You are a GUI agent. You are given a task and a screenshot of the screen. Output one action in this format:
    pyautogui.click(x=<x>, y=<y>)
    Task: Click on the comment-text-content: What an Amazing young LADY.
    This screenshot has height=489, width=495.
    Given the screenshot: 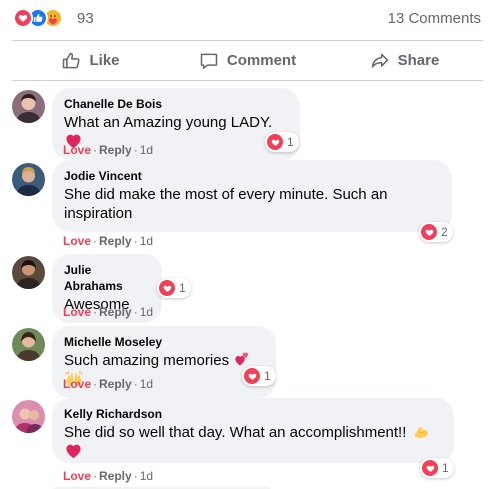 What is the action you would take?
    pyautogui.click(x=168, y=122)
    